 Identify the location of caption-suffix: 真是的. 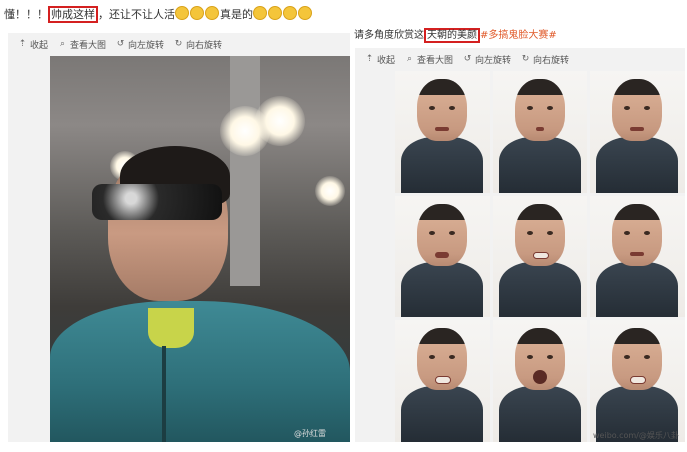
(236, 14).